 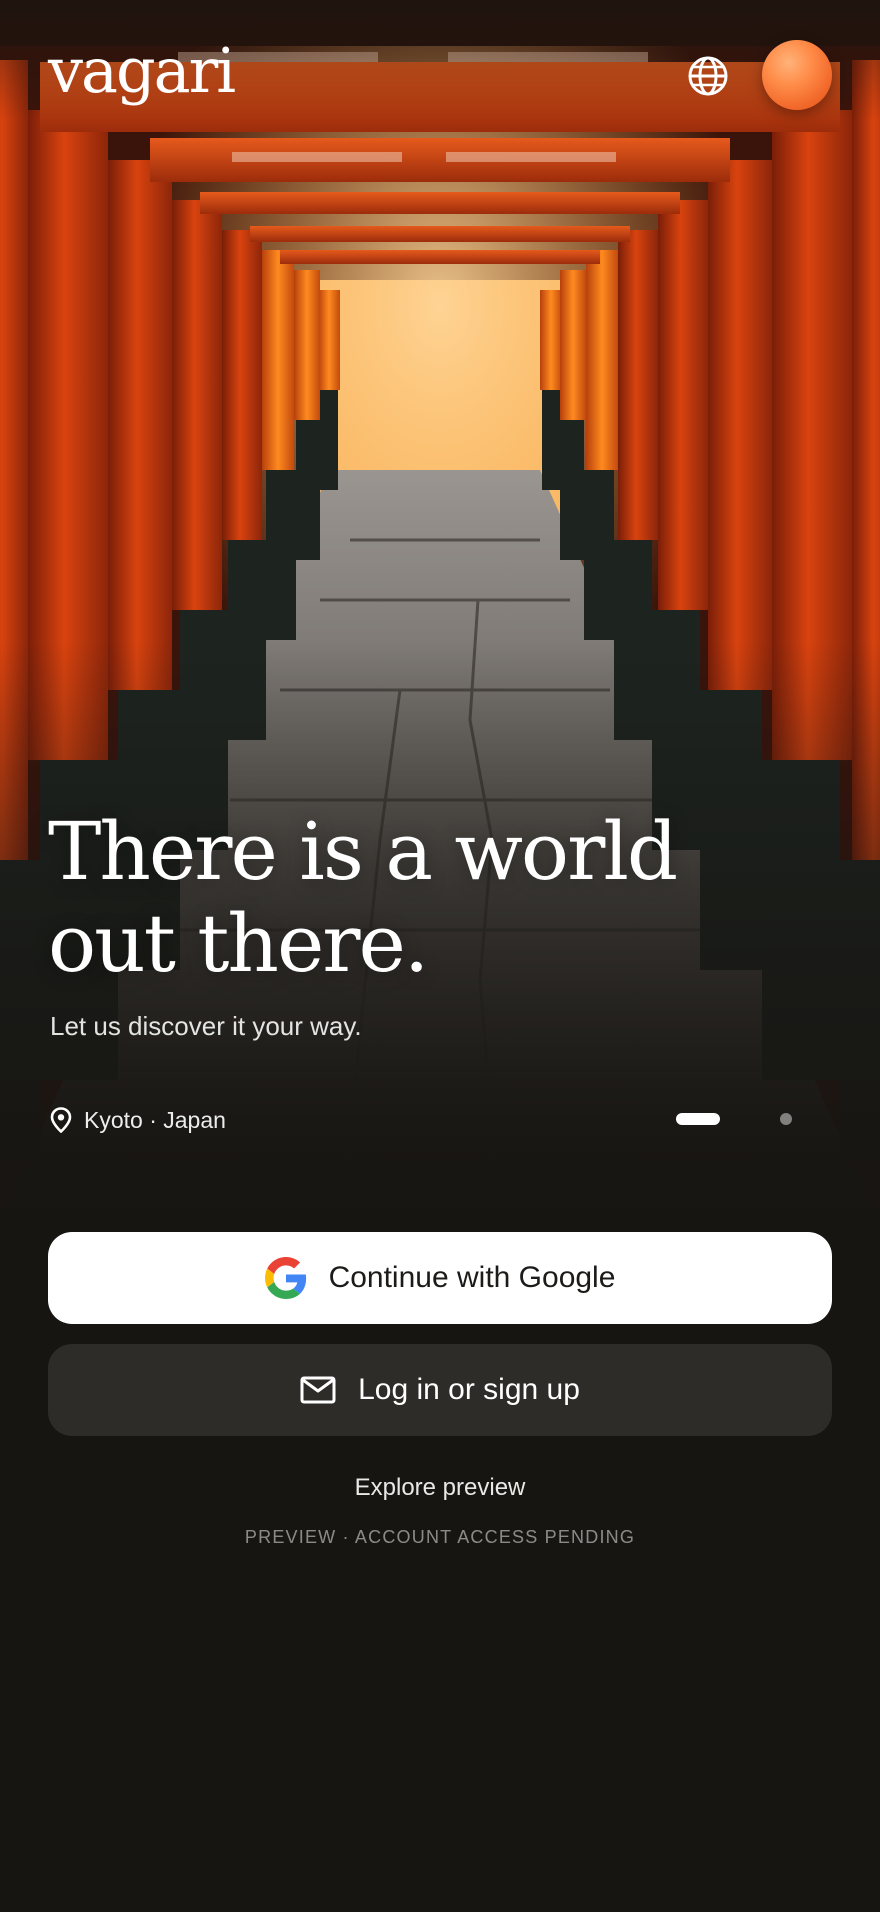 What do you see at coordinates (206, 1026) in the screenshot?
I see `hero-subheading: Let us discover it your way.` at bounding box center [206, 1026].